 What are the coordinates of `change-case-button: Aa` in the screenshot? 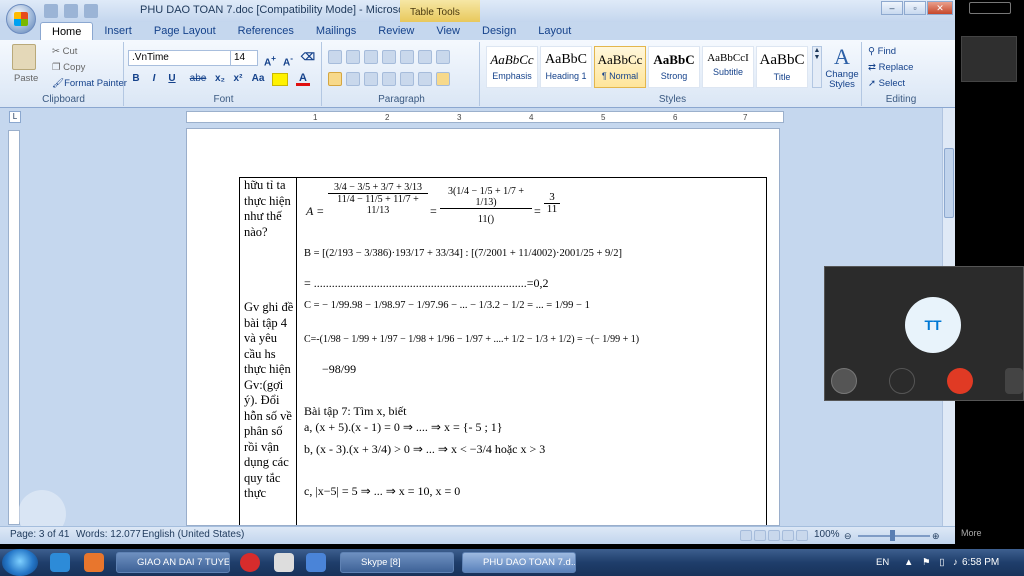 It's located at (258, 79).